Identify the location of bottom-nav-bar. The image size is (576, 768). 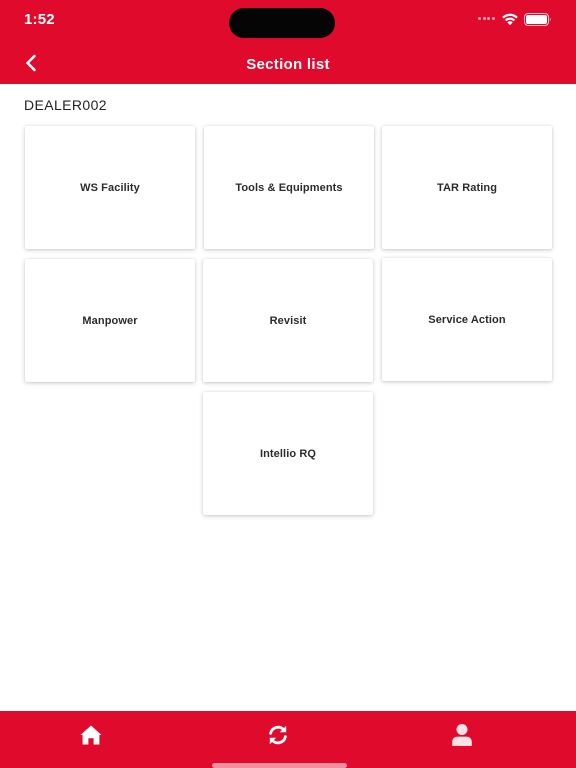
(288, 739).